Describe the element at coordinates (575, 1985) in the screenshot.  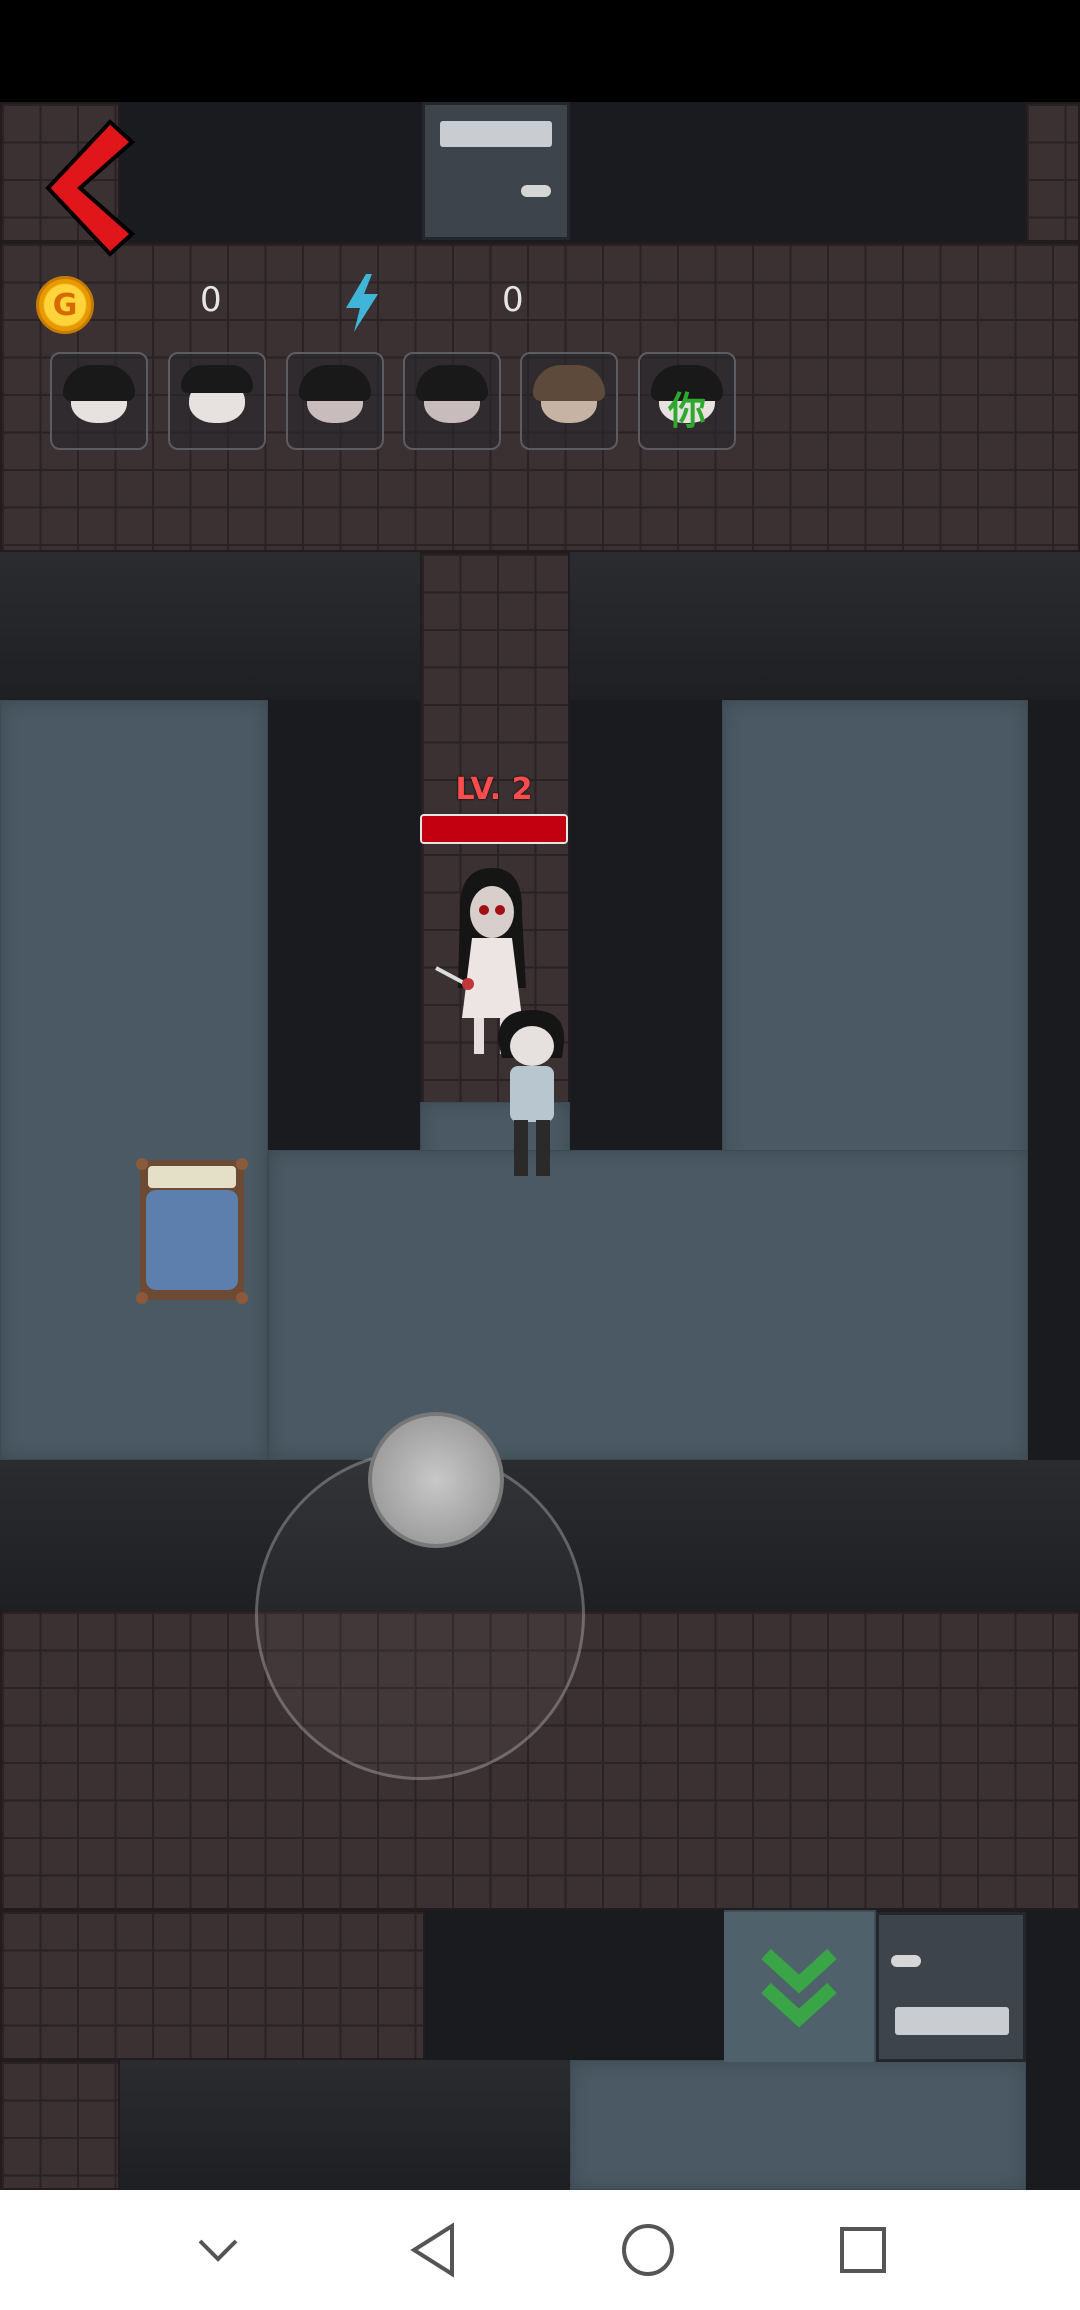
I see `wall-top` at that location.